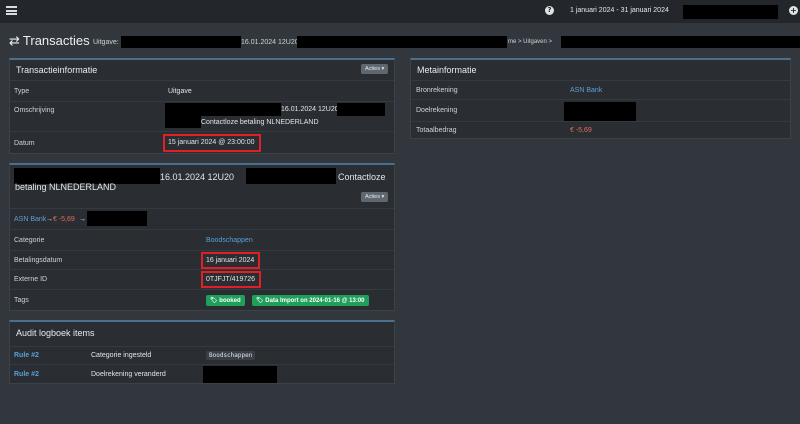 Image resolution: width=800 pixels, height=424 pixels. Describe the element at coordinates (581, 130) in the screenshot. I see `total-value: € -5,69` at that location.